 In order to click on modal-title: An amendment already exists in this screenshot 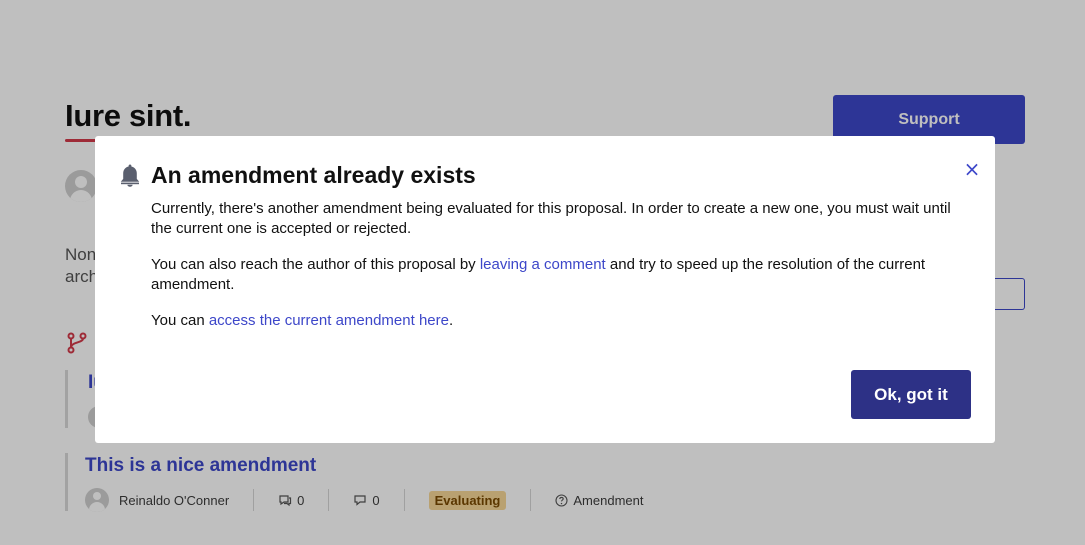, I will do `click(313, 175)`.